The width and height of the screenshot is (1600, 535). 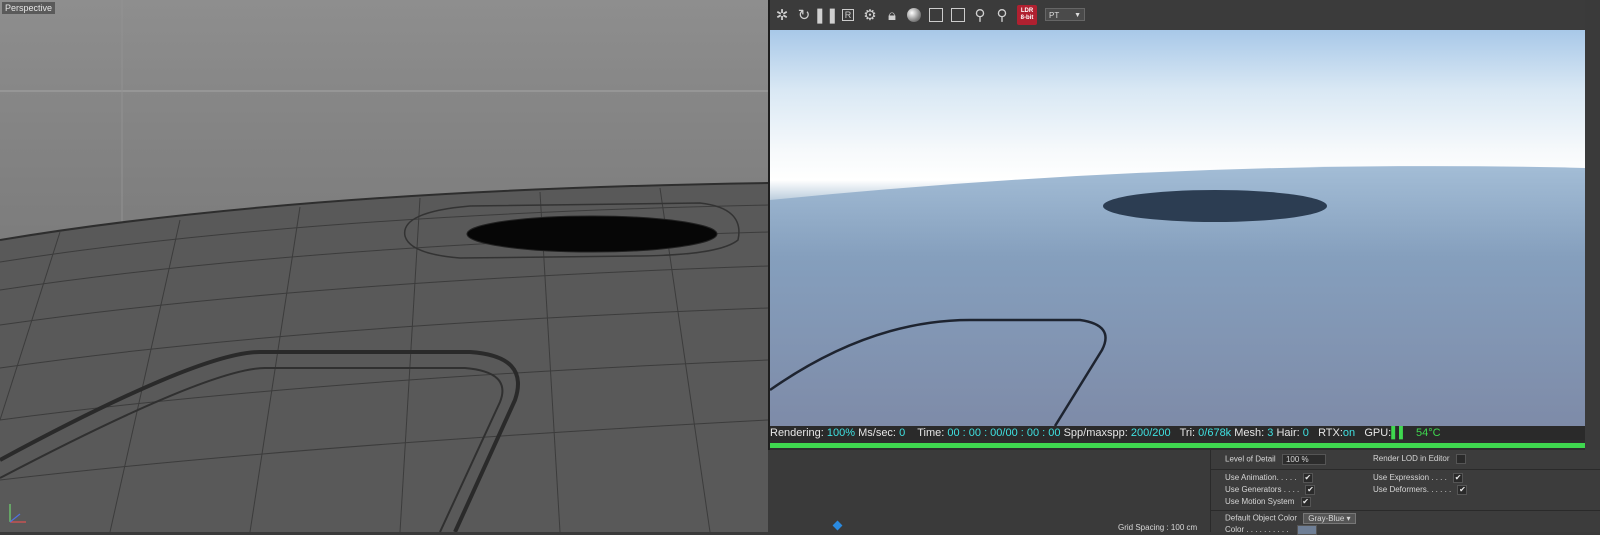 What do you see at coordinates (1410, 478) in the screenshot?
I see `use-expression-label: Use Expression . . . .` at bounding box center [1410, 478].